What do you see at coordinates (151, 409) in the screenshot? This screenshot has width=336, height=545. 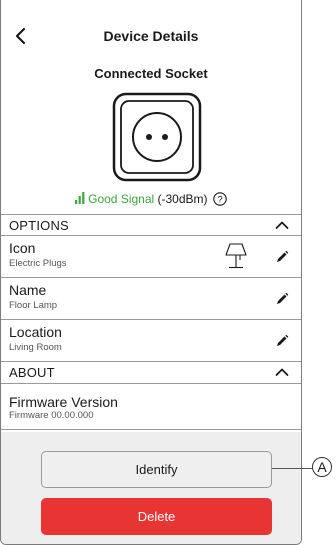 I see `firmware-row: Firmware Version Firmware 00.00.000` at bounding box center [151, 409].